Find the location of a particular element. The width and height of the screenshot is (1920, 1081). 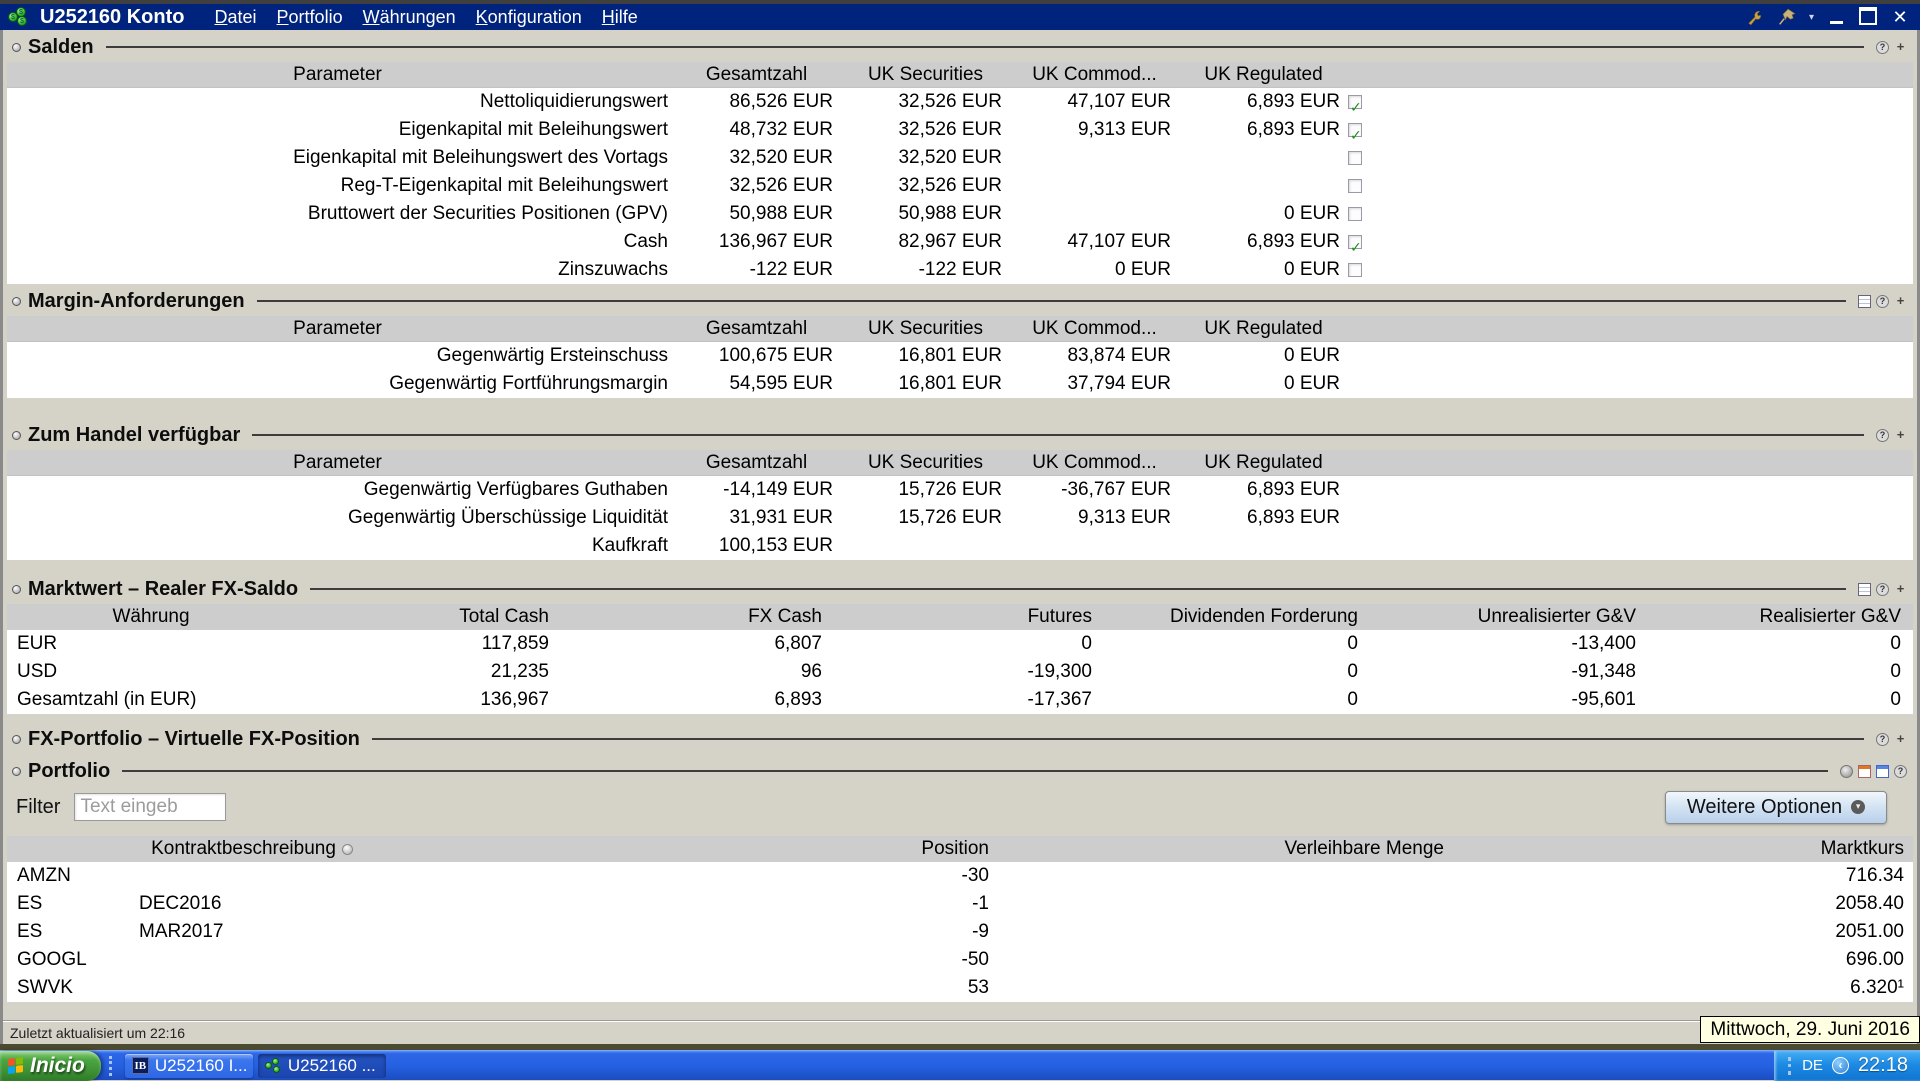

cell-total: 136,967 EUR is located at coordinates (775, 241).